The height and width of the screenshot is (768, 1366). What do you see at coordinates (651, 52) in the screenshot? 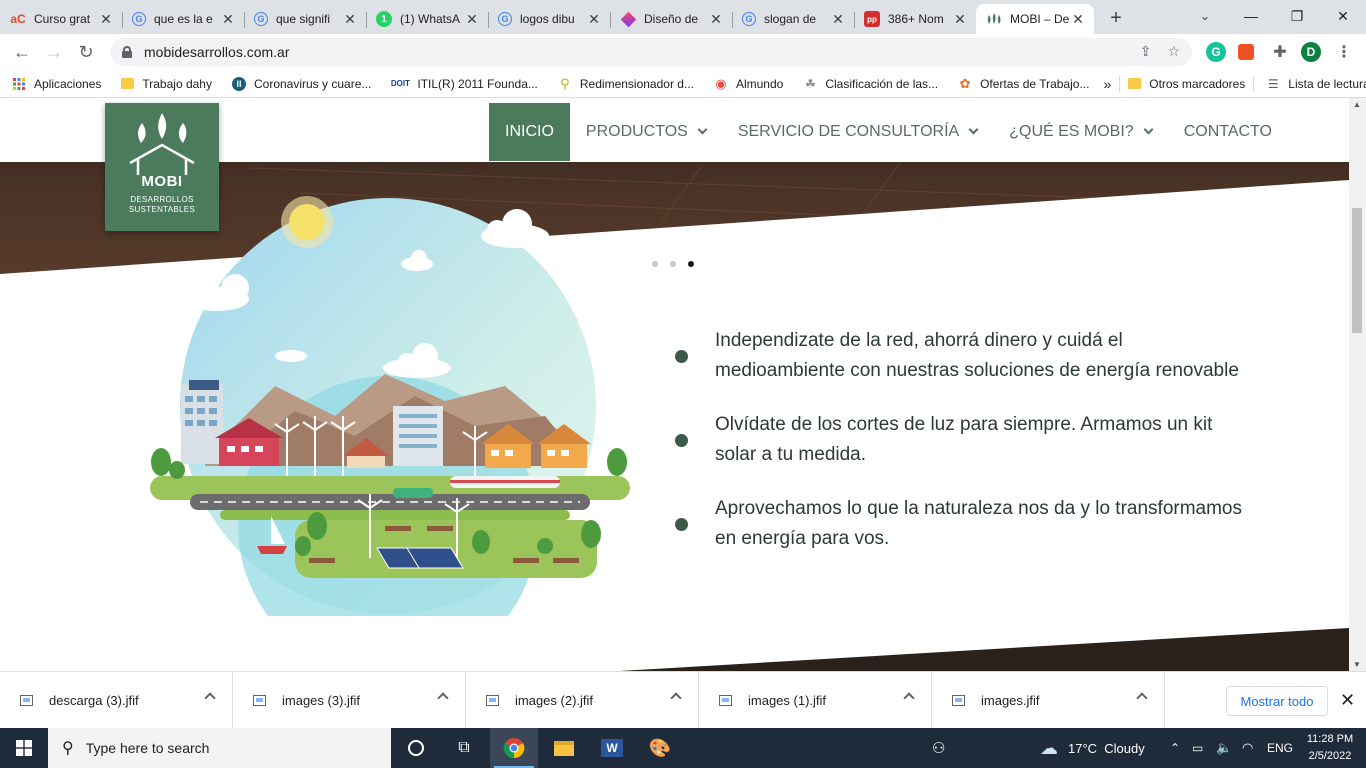
I see `address-bar: mobidesarrollos.com.ar ⇪ ☆` at bounding box center [651, 52].